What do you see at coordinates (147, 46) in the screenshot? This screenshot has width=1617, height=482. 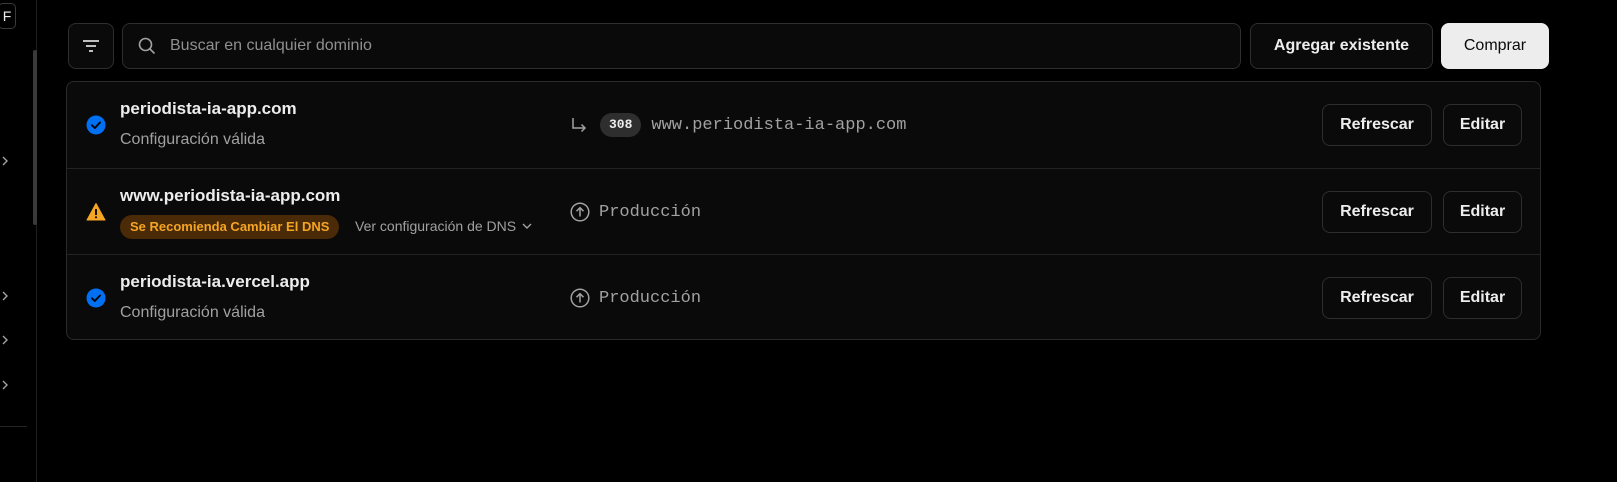 I see `search-icon` at bounding box center [147, 46].